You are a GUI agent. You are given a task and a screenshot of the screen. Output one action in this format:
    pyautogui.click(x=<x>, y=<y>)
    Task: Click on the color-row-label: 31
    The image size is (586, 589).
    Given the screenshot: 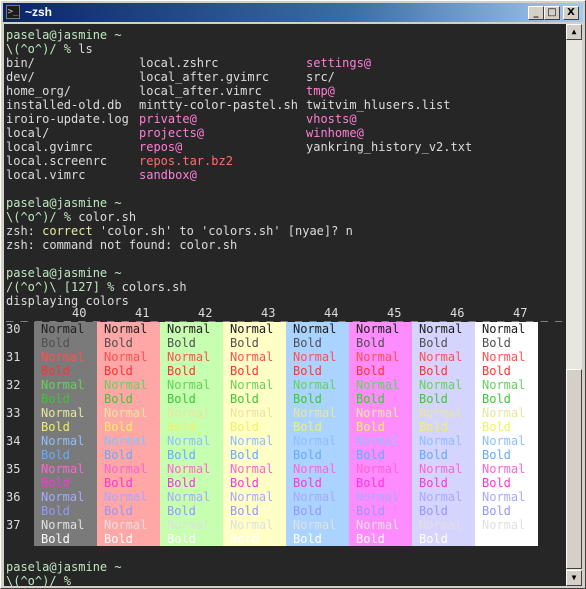 What is the action you would take?
    pyautogui.click(x=13, y=357)
    